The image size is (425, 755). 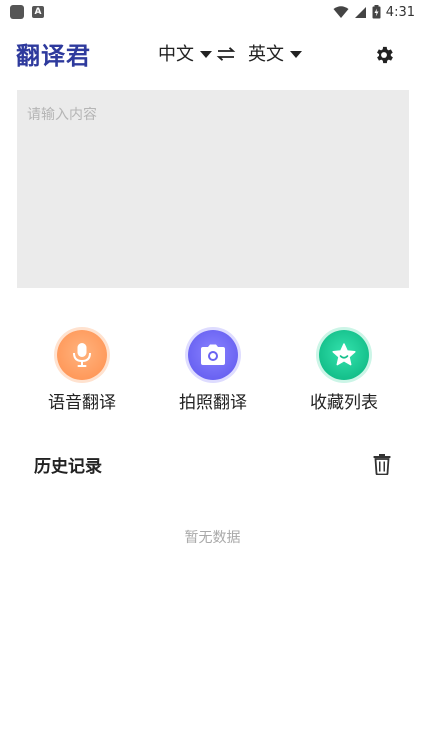 I want to click on battery-icon, so click(x=376, y=12).